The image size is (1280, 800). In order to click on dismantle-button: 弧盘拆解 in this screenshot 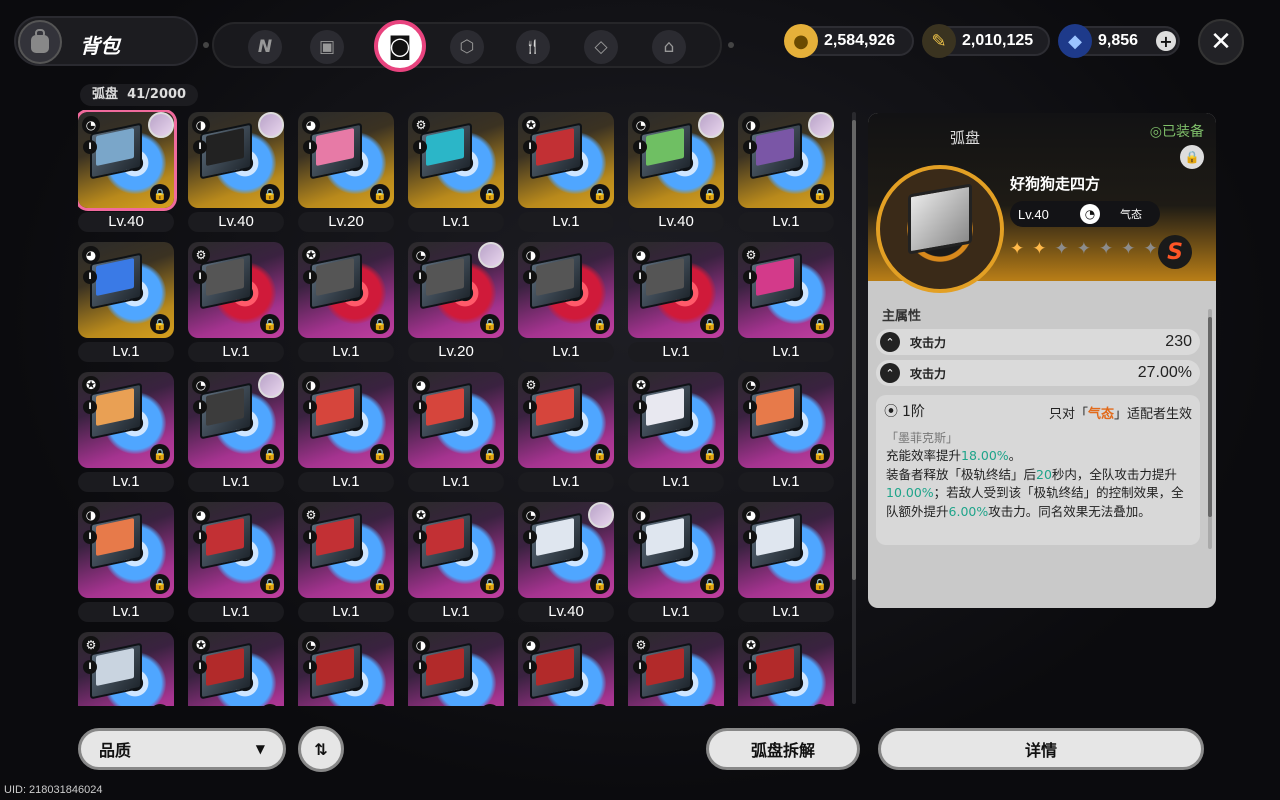, I will do `click(783, 749)`.